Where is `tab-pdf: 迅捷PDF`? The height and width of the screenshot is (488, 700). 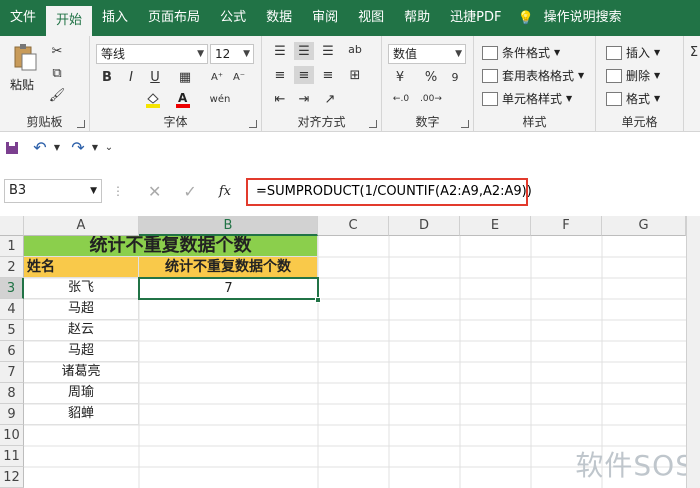
tab-pdf: 迅捷PDF is located at coordinates (475, 18).